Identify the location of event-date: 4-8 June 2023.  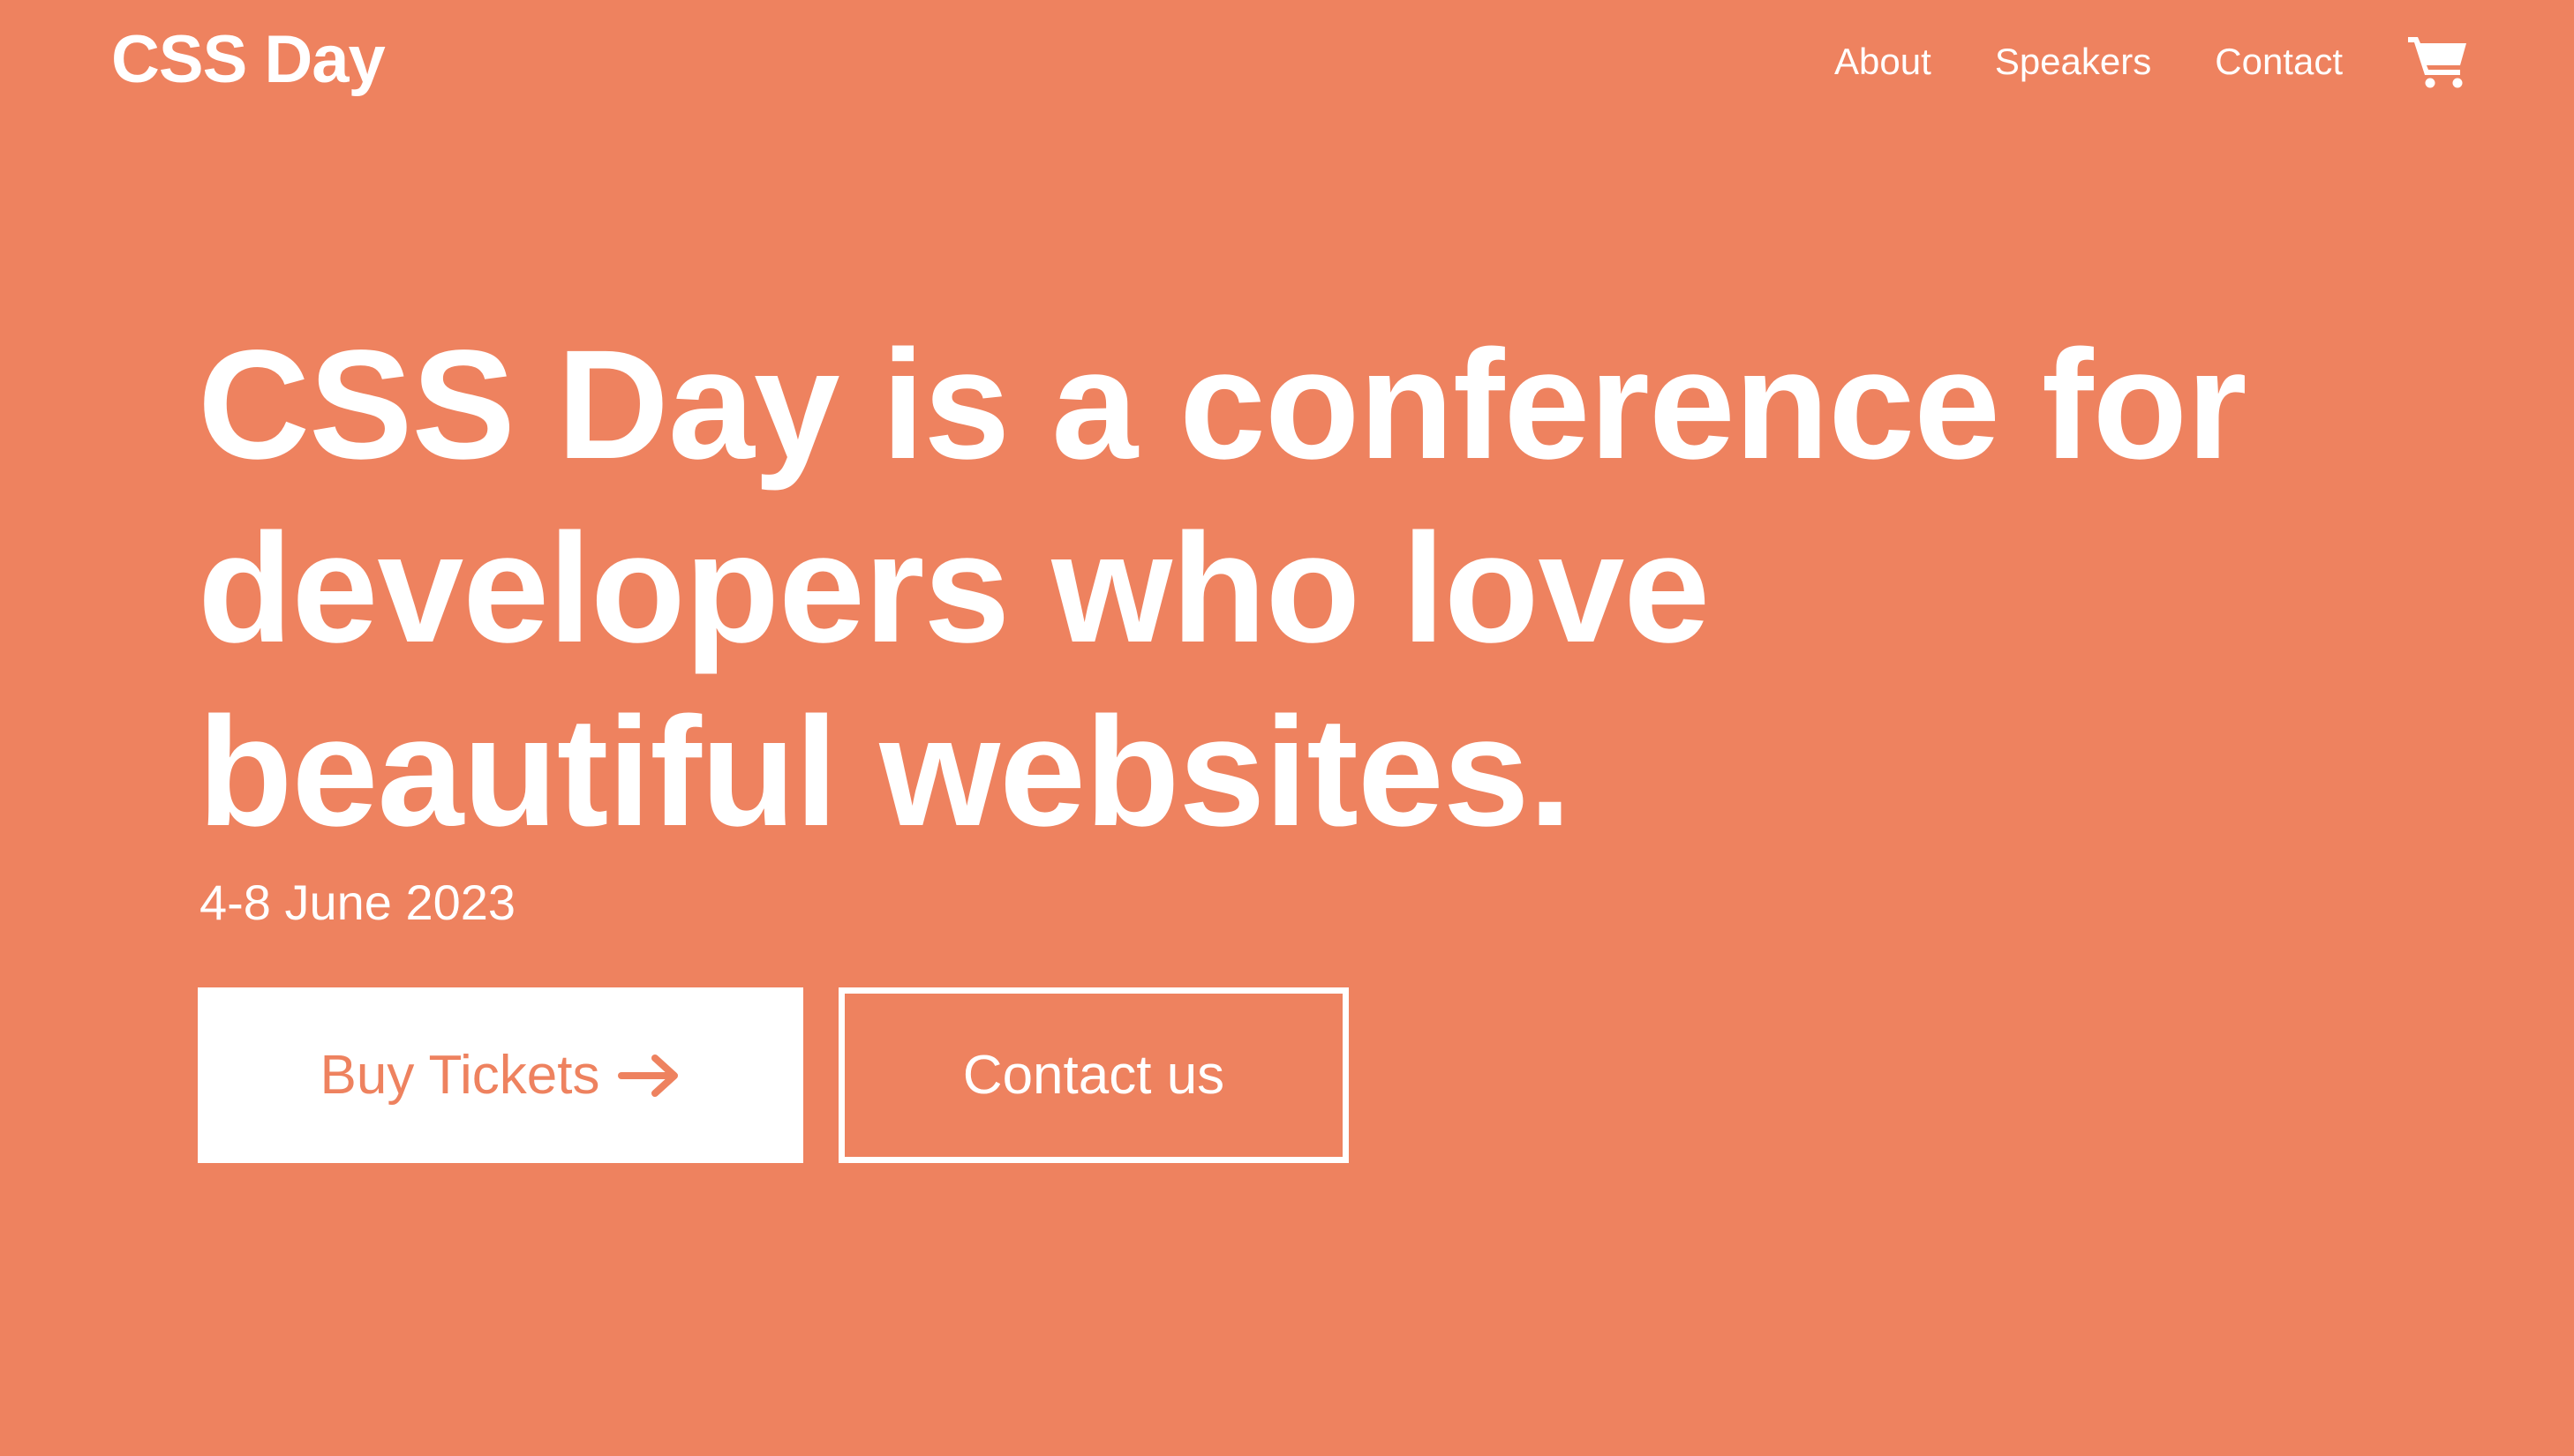
(357, 902).